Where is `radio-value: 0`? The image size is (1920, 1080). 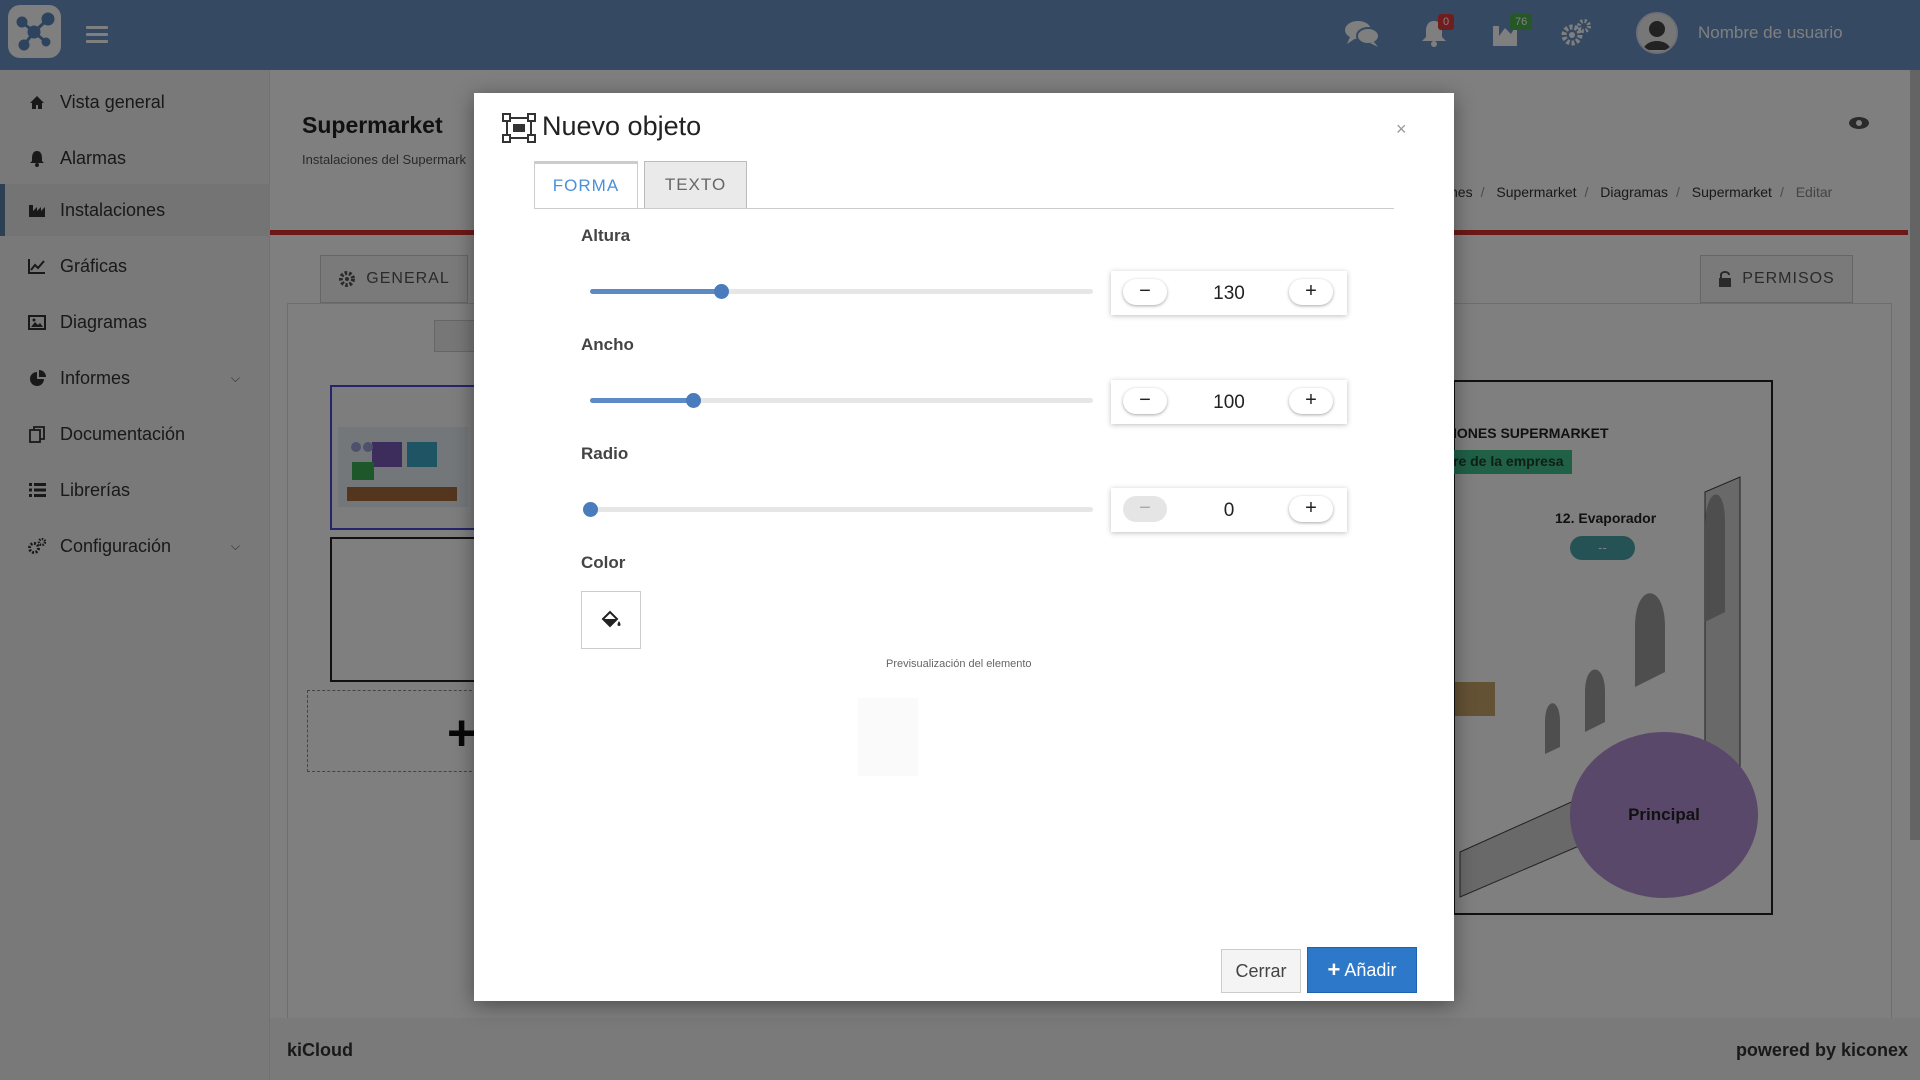 radio-value: 0 is located at coordinates (1229, 511).